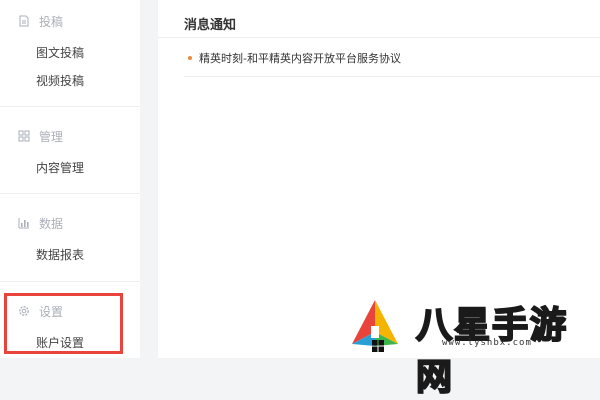  What do you see at coordinates (51, 136) in the screenshot?
I see `section-title: 管理` at bounding box center [51, 136].